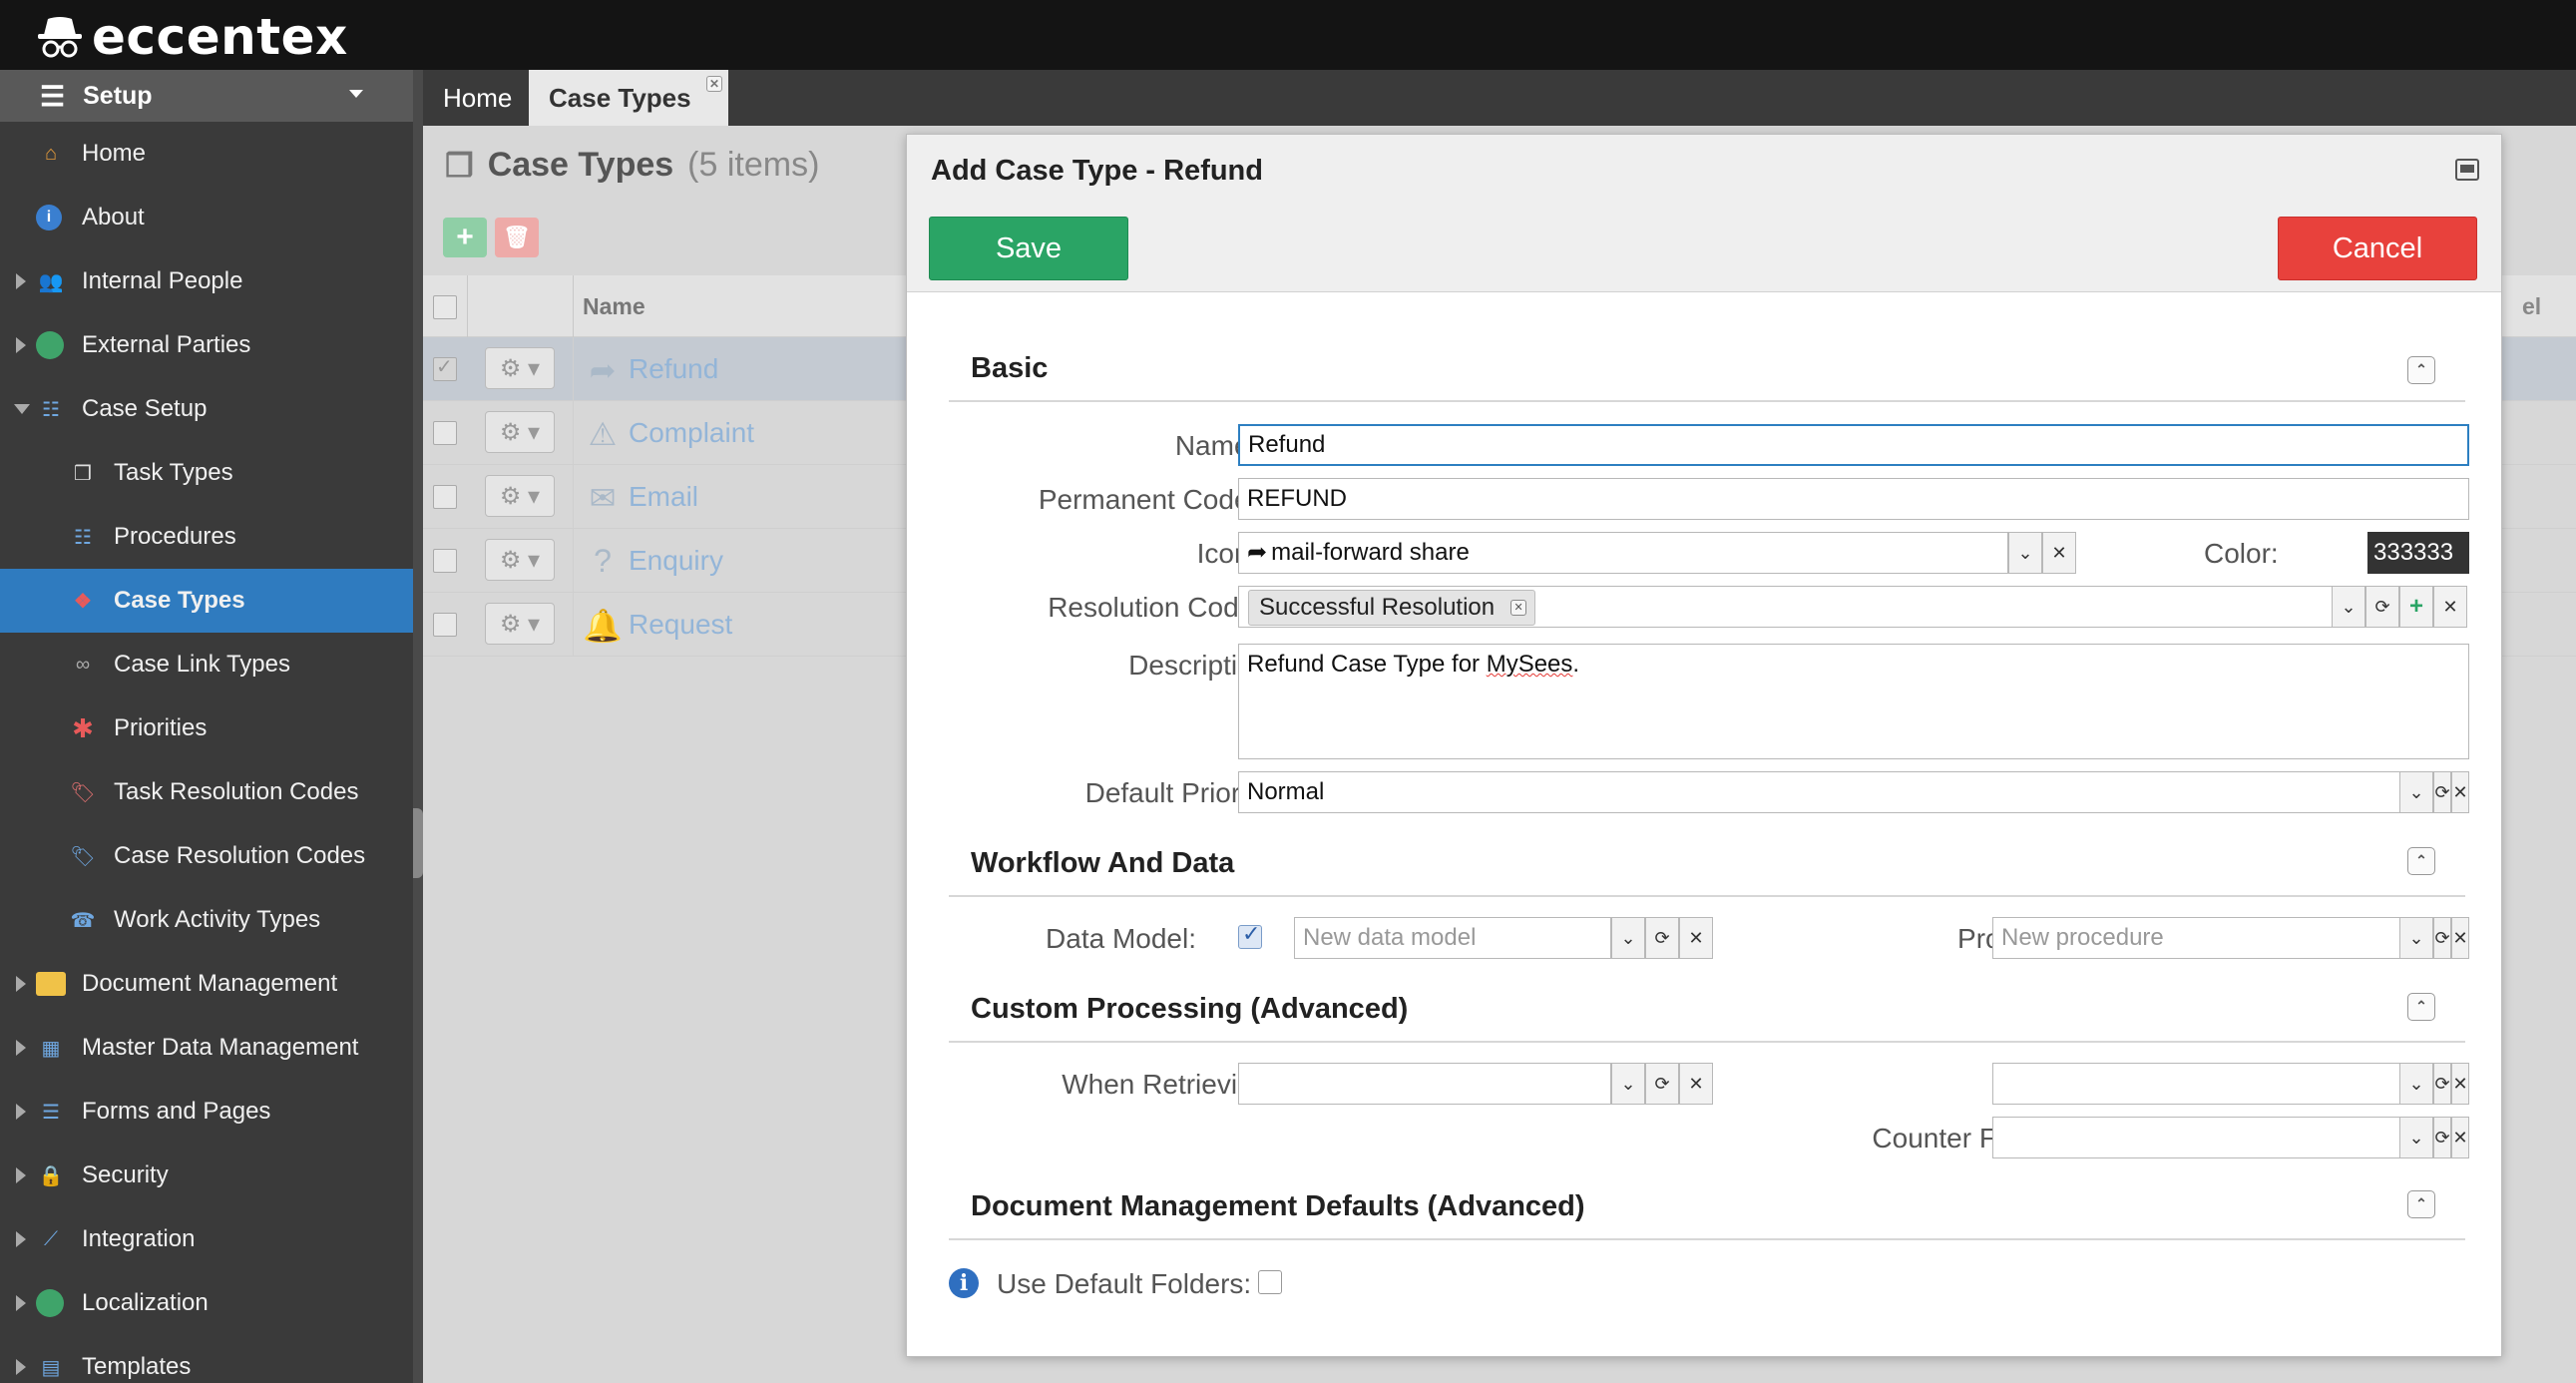 This screenshot has height=1383, width=2576. Describe the element at coordinates (2531, 306) in the screenshot. I see `column-header-truncated: el` at that location.